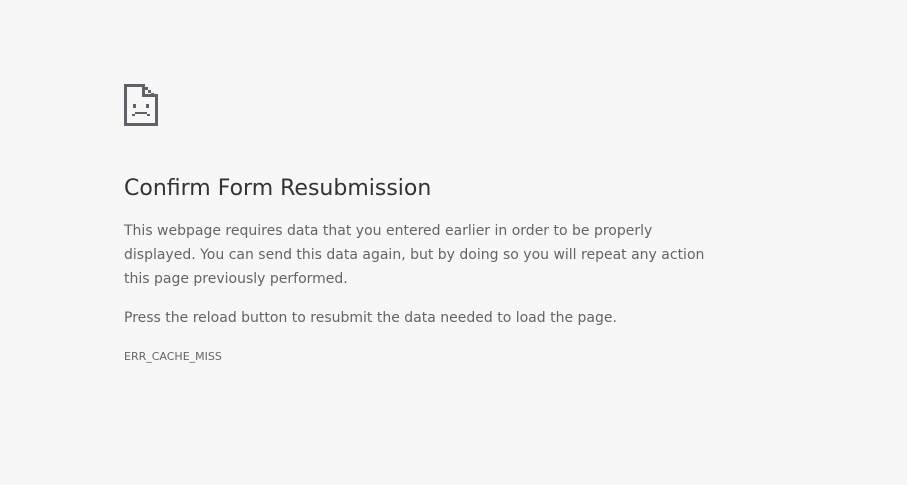  Describe the element at coordinates (173, 356) in the screenshot. I see `error-code: ERR_CACHE_MISS` at that location.